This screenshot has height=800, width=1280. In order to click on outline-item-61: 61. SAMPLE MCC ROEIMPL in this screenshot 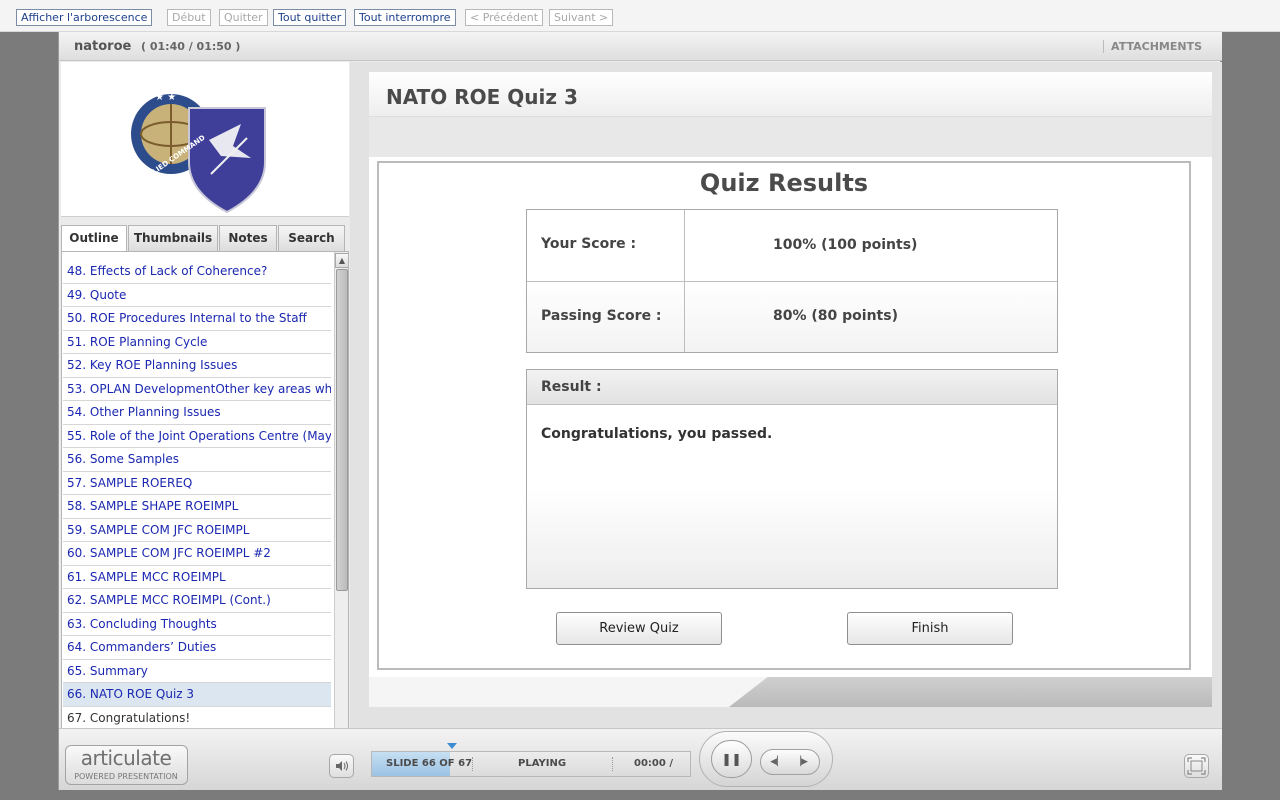, I will do `click(197, 577)`.